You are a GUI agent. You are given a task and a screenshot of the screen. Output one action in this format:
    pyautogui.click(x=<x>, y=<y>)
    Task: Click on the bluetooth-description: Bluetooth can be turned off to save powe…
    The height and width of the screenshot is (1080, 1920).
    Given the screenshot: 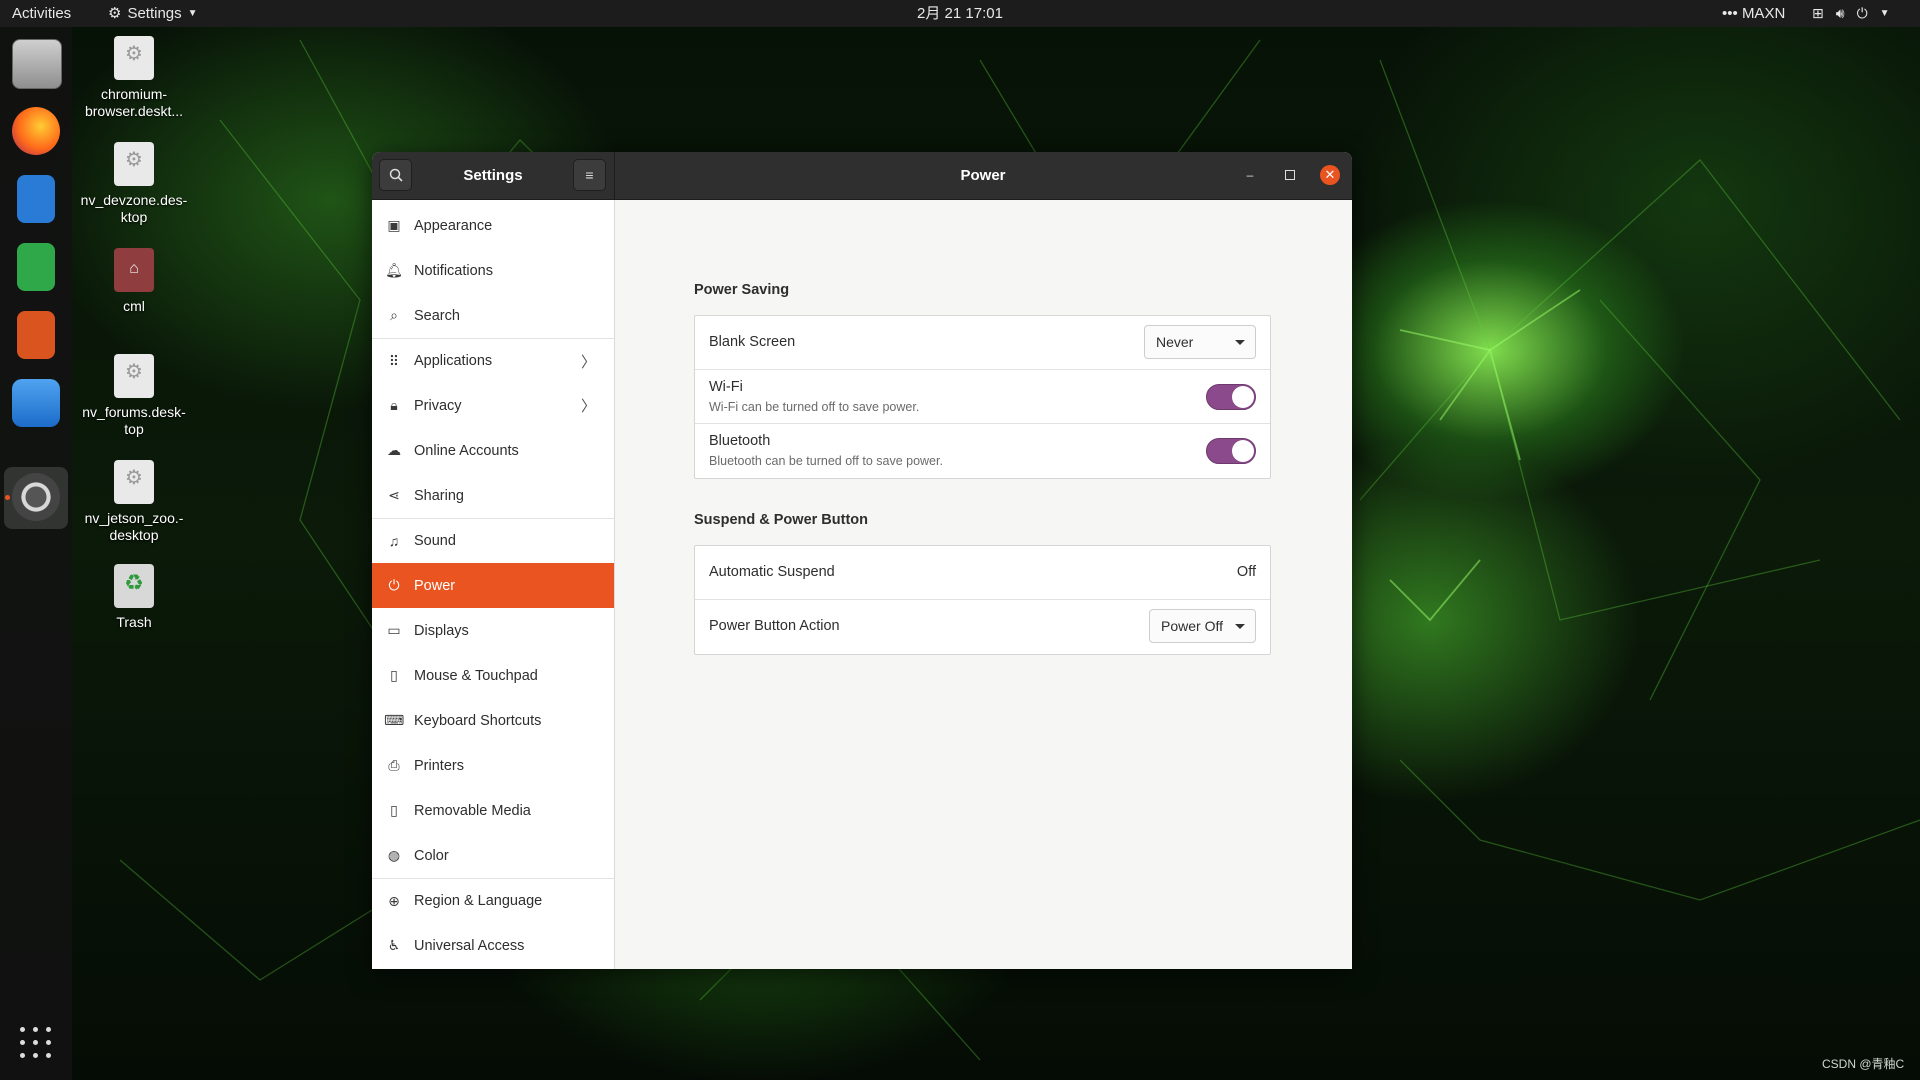 What is the action you would take?
    pyautogui.click(x=826, y=461)
    